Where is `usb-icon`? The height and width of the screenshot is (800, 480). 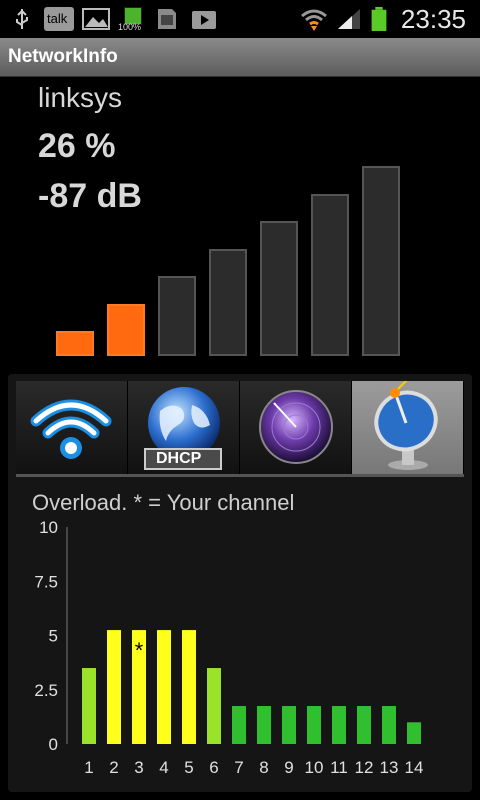
usb-icon is located at coordinates (22, 19).